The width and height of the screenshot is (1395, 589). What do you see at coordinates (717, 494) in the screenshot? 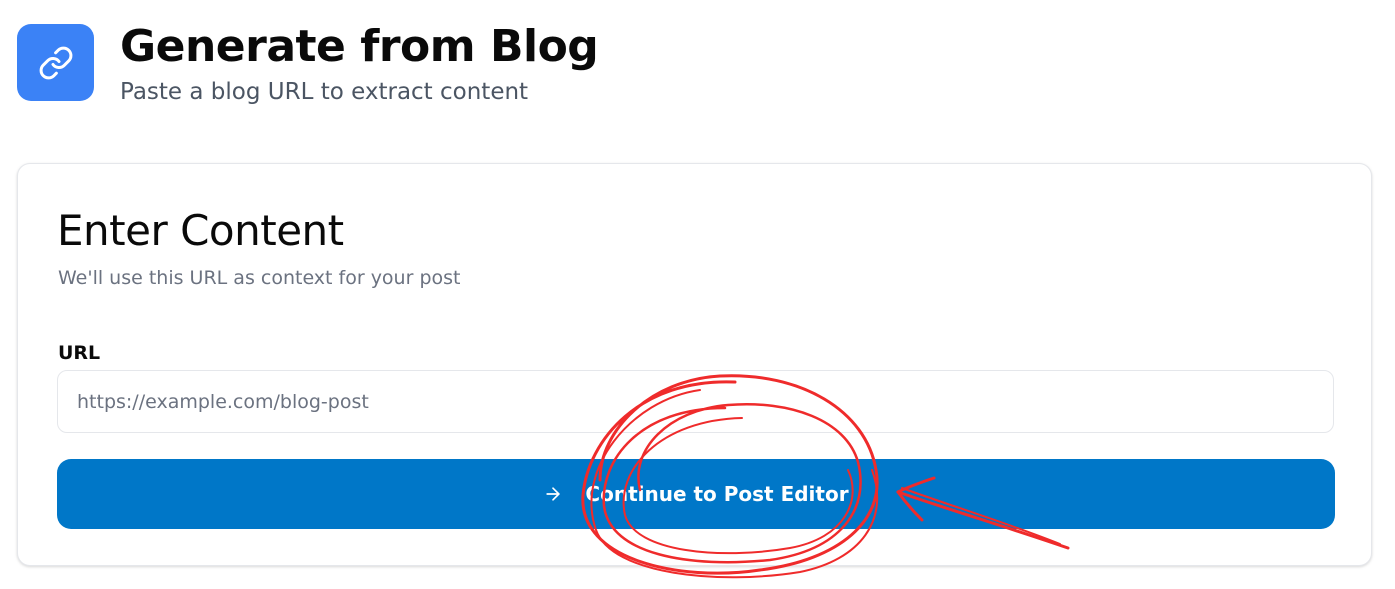
I see `continue-button-label: Continue to Post Editor` at bounding box center [717, 494].